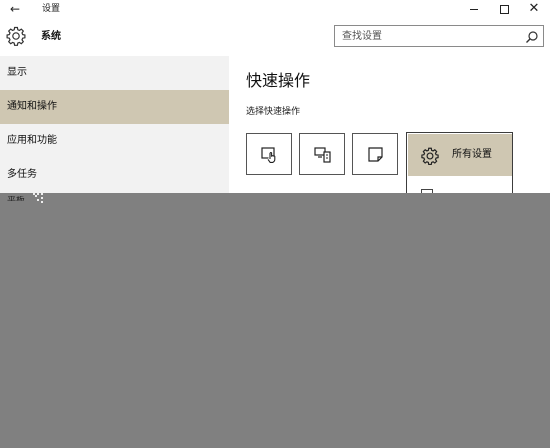 The height and width of the screenshot is (448, 550). I want to click on section-title: 快速操作, so click(278, 80).